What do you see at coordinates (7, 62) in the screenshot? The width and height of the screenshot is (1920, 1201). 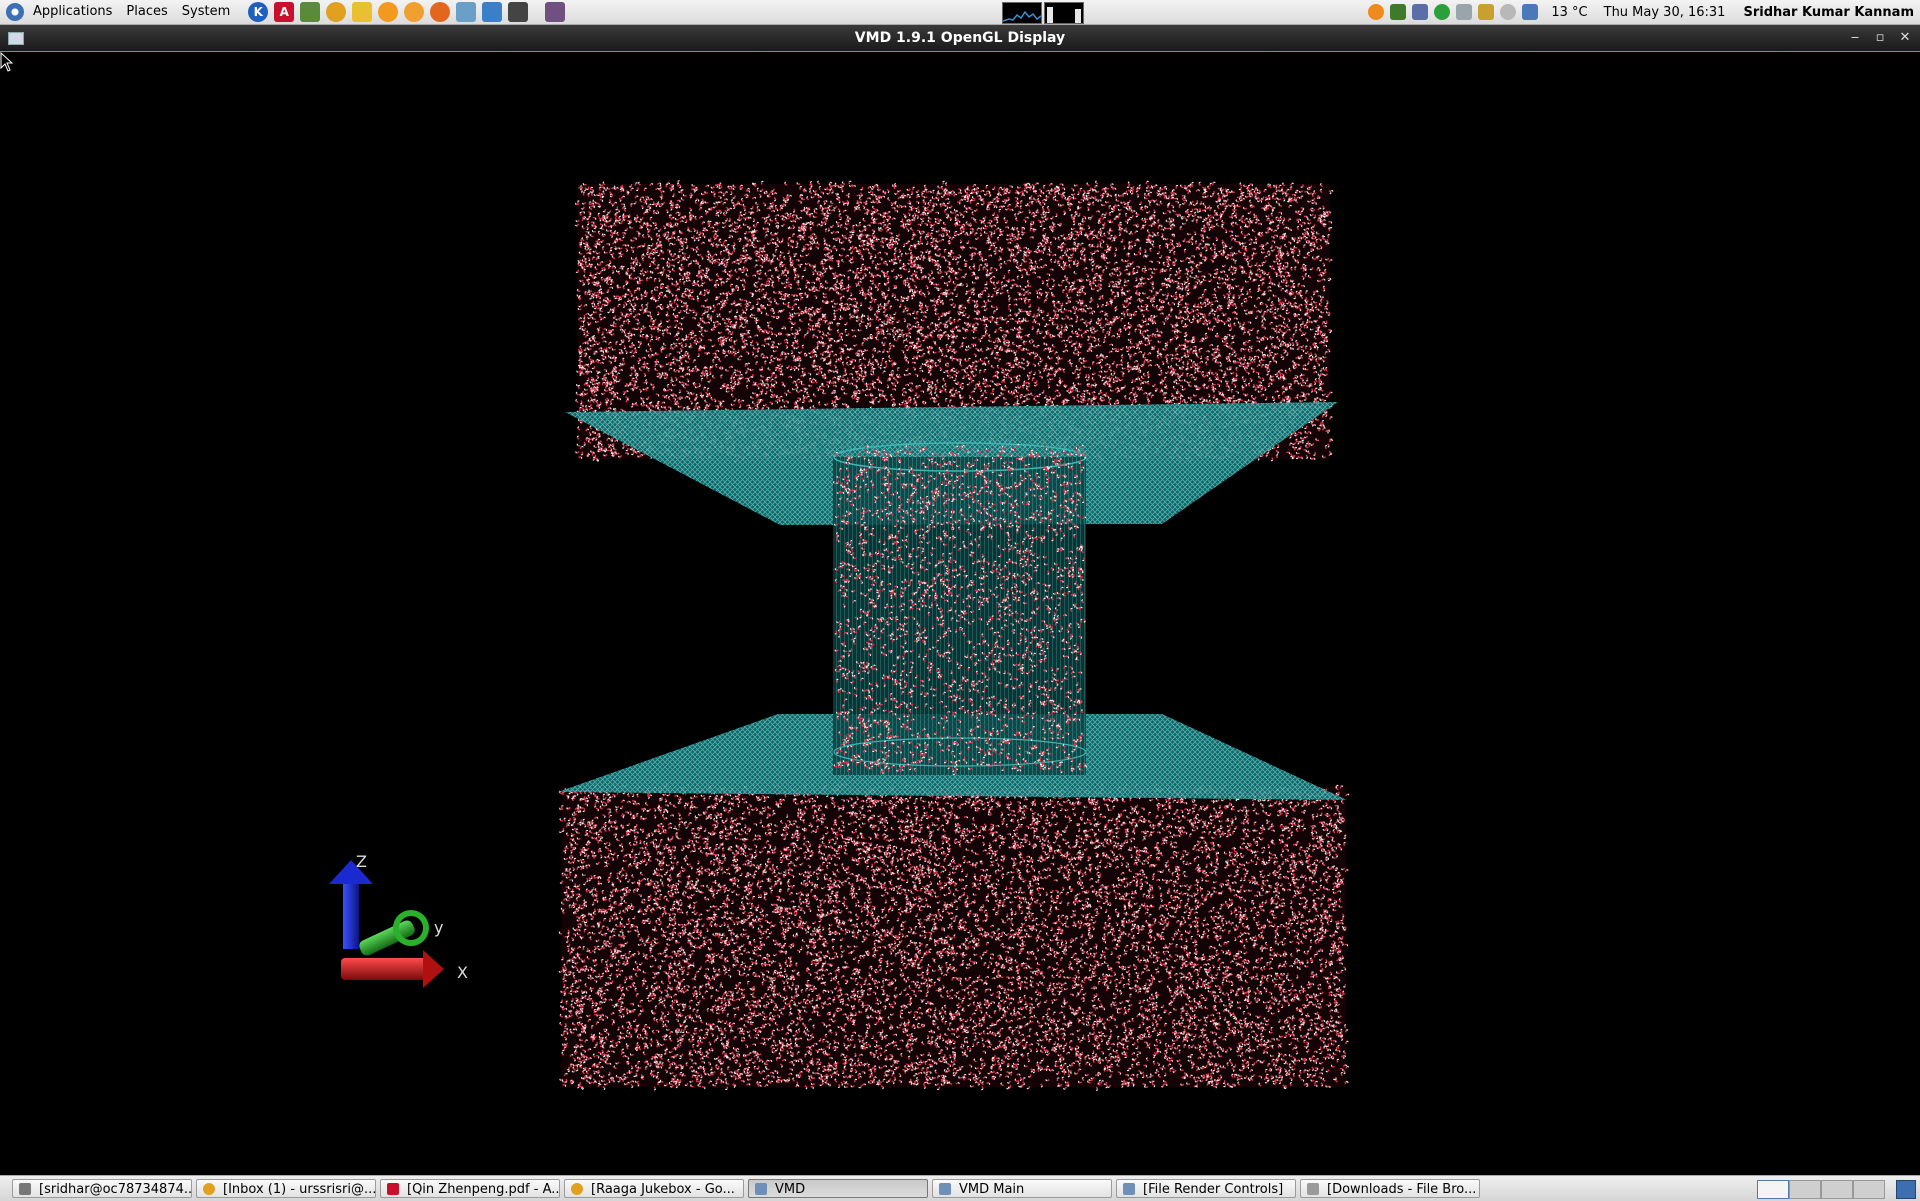 I see `mouse-pointer-icon` at bounding box center [7, 62].